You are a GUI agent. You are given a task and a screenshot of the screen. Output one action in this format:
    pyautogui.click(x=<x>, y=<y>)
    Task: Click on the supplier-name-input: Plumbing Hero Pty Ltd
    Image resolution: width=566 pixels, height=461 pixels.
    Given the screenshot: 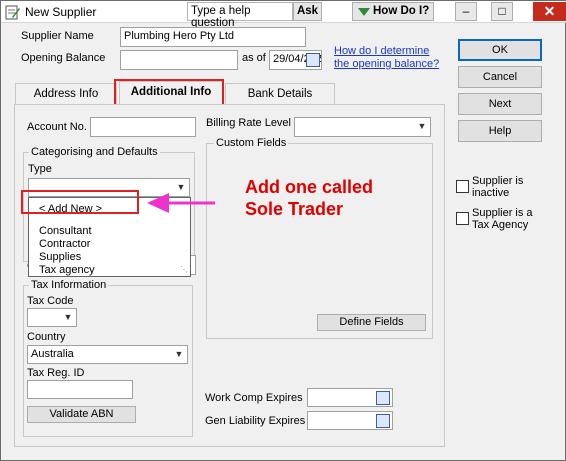 What is the action you would take?
    pyautogui.click(x=213, y=37)
    